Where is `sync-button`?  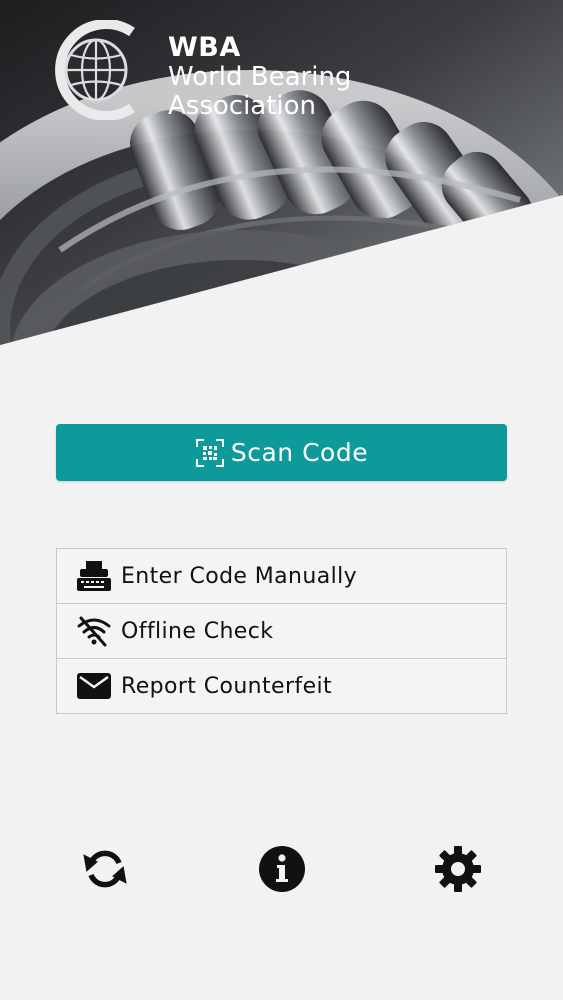 sync-button is located at coordinates (105, 871).